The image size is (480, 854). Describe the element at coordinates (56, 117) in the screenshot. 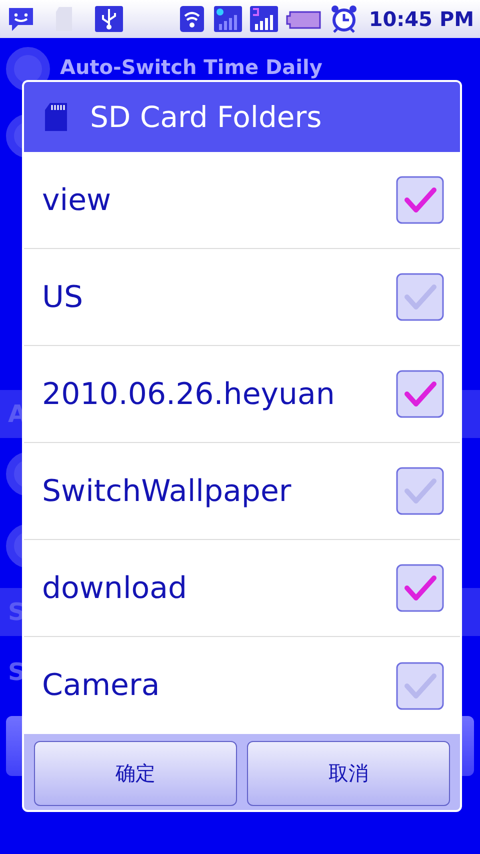

I see `sd-card-icon` at that location.